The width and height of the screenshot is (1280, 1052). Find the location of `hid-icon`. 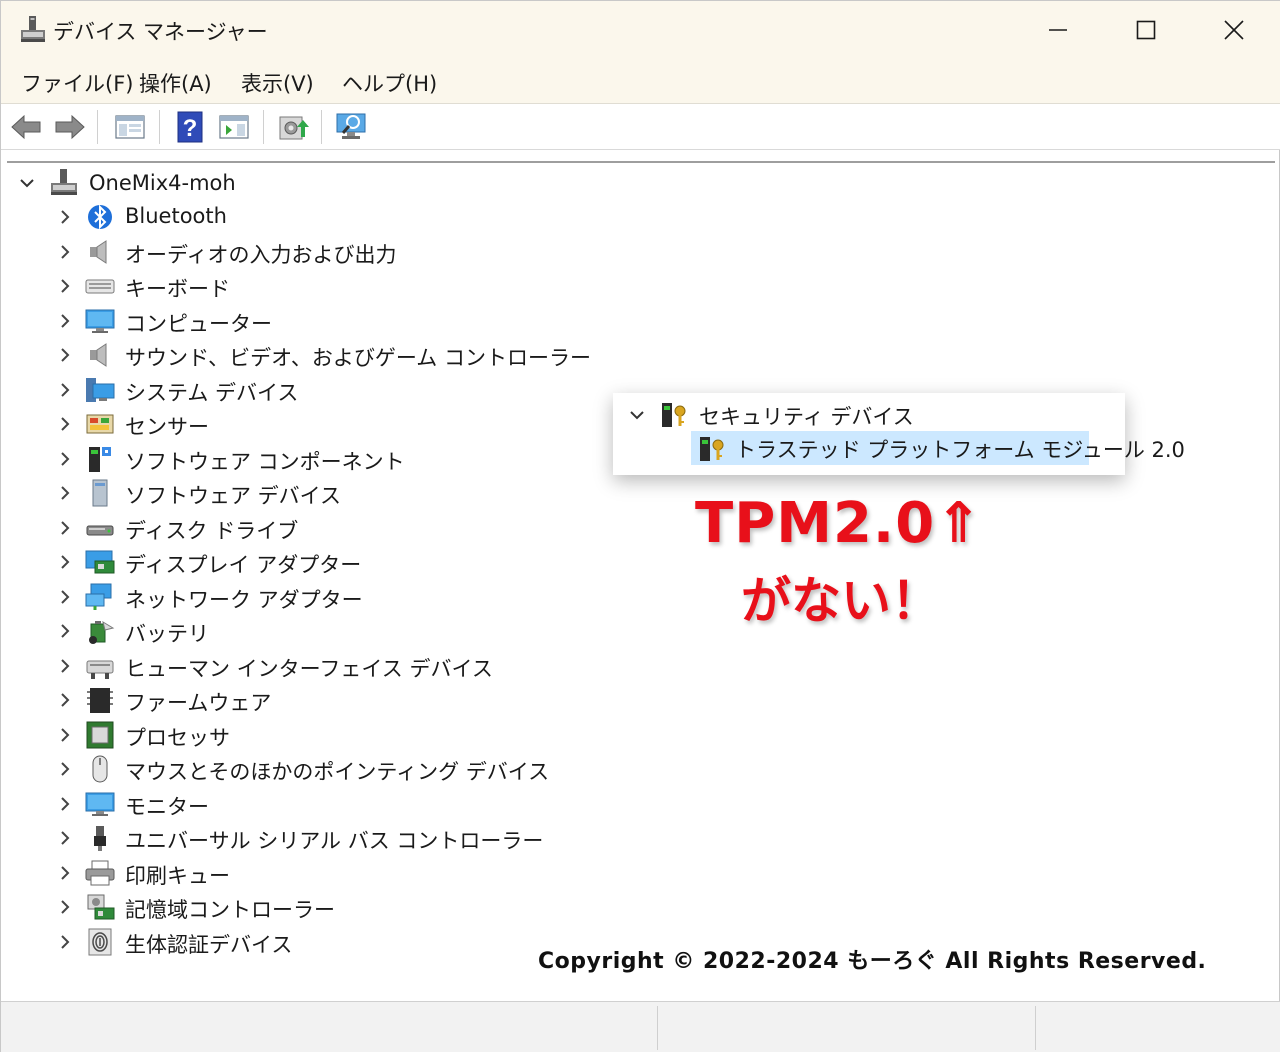

hid-icon is located at coordinates (100, 669).